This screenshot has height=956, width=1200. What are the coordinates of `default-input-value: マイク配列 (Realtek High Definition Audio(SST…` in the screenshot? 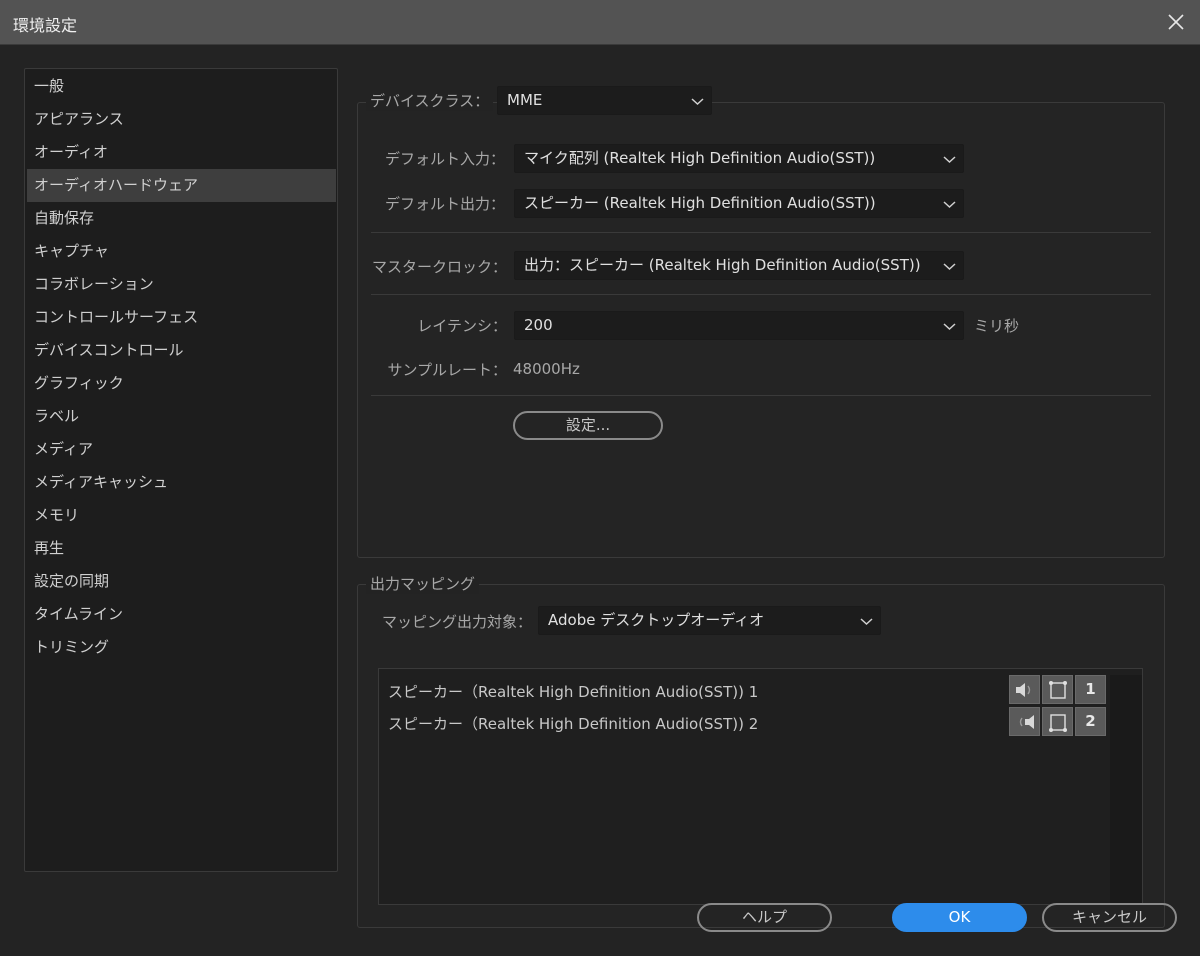 It's located at (700, 158).